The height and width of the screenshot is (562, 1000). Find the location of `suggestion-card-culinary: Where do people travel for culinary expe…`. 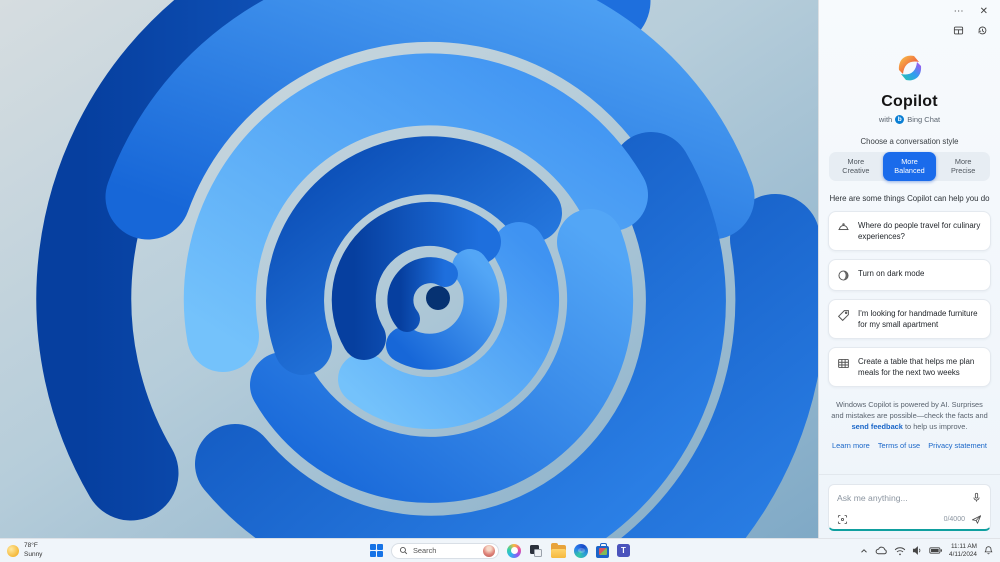

suggestion-card-culinary: Where do people travel for culinary expe… is located at coordinates (909, 231).